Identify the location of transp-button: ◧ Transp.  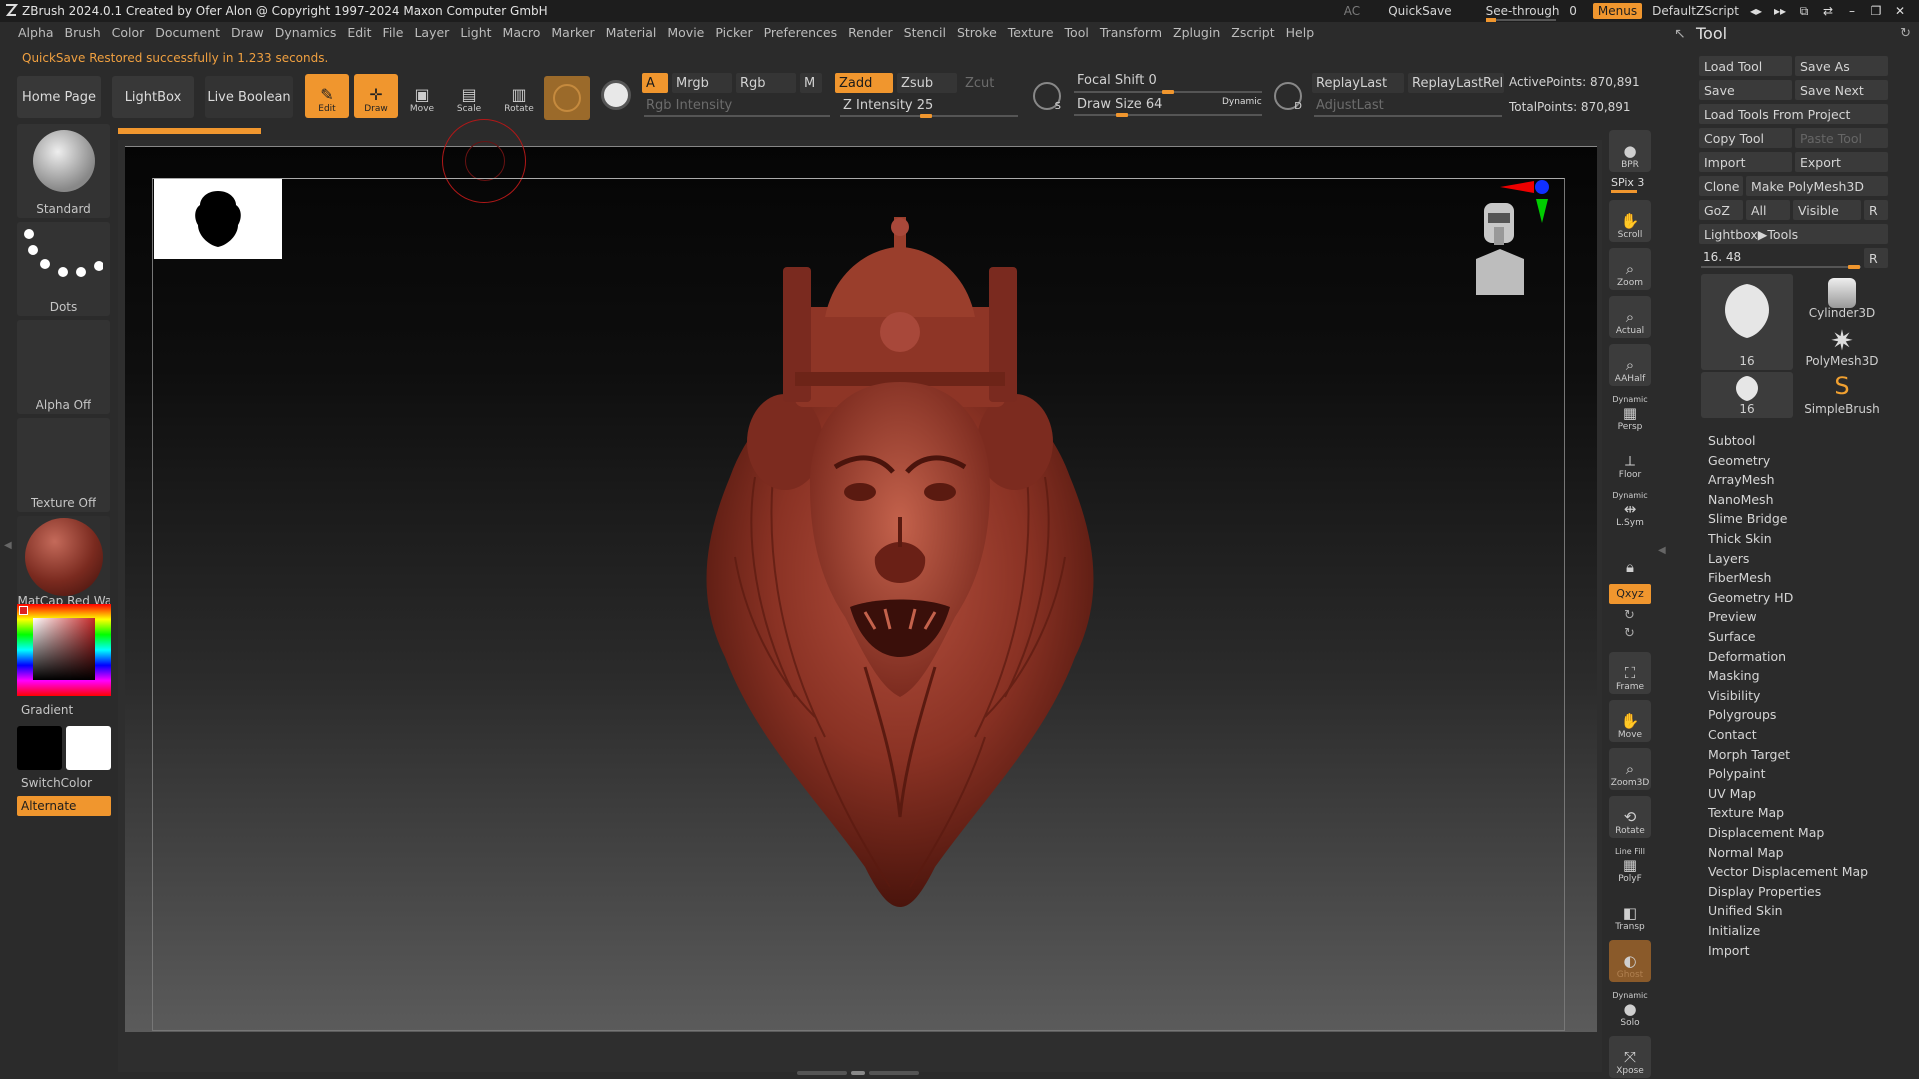
(1630, 913).